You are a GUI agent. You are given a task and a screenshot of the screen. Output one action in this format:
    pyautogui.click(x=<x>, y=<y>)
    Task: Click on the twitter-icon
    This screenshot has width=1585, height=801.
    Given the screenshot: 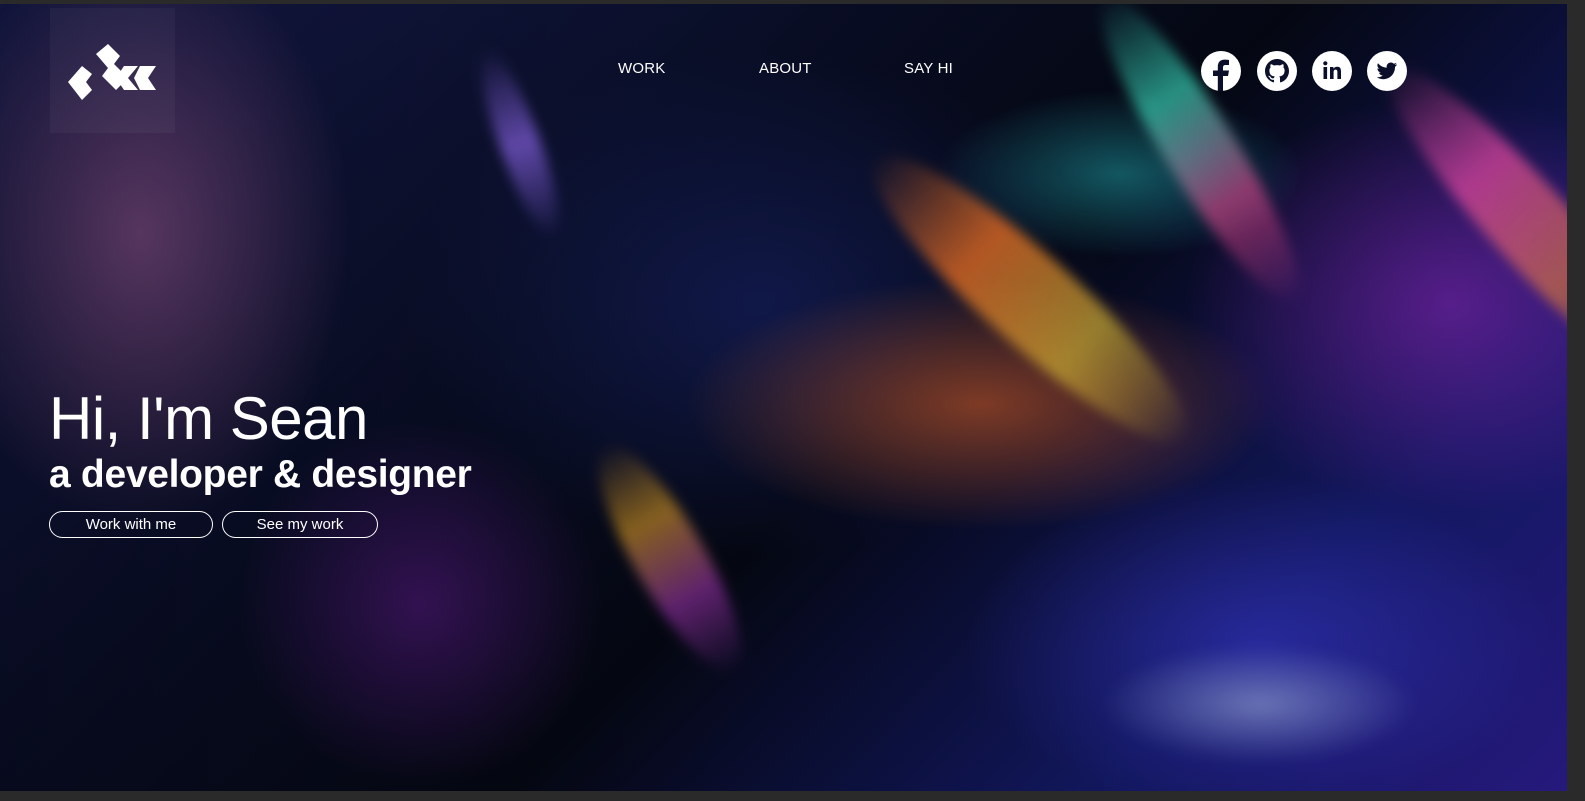 What is the action you would take?
    pyautogui.click(x=1387, y=71)
    